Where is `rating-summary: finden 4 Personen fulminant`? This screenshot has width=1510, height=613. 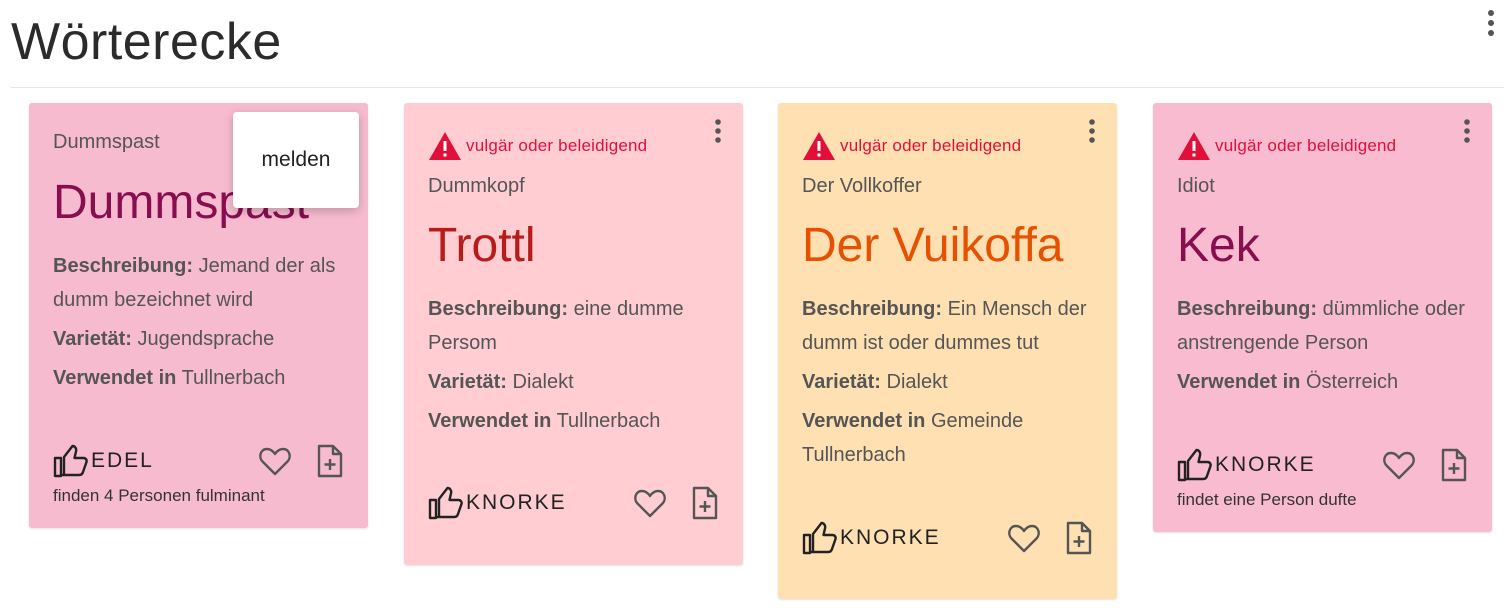
rating-summary: finden 4 Personen fulminant is located at coordinates (159, 495).